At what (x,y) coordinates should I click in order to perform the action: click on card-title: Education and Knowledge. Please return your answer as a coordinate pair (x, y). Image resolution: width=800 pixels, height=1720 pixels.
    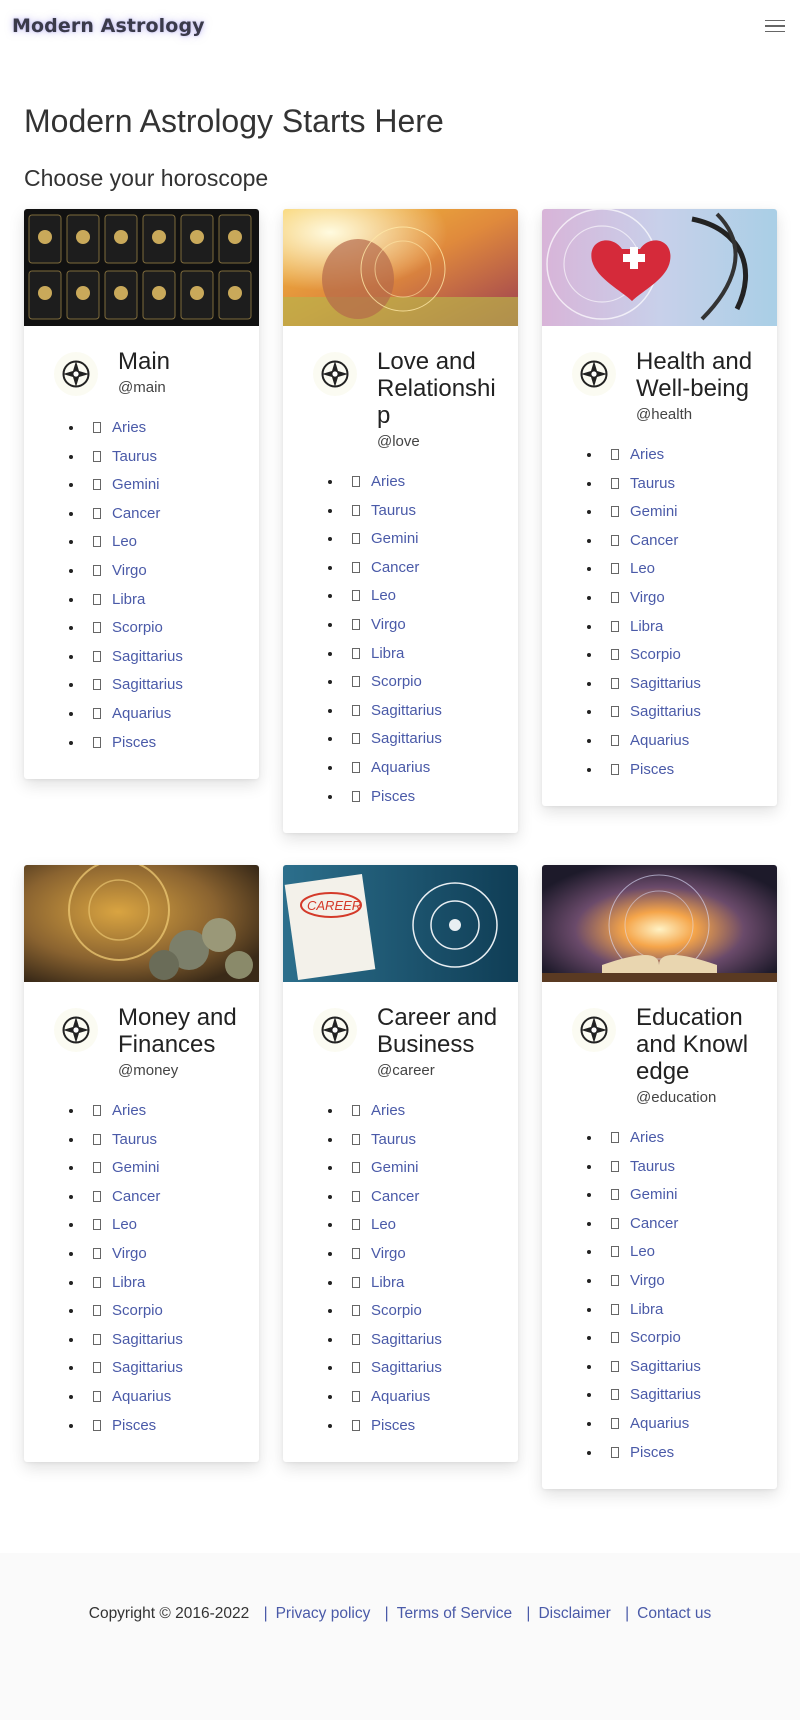
    Looking at the image, I should click on (696, 1044).